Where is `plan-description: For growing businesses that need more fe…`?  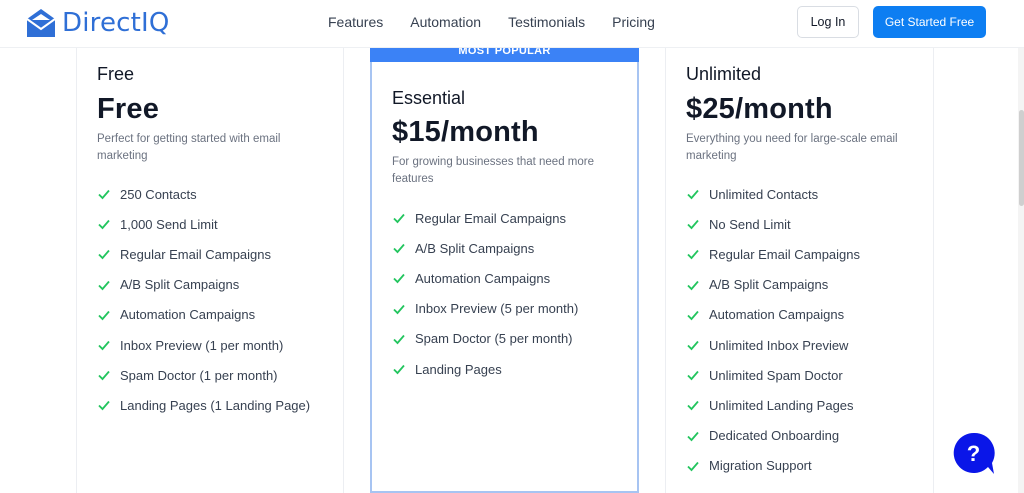
plan-description: For growing businesses that need more fe… is located at coordinates (493, 170).